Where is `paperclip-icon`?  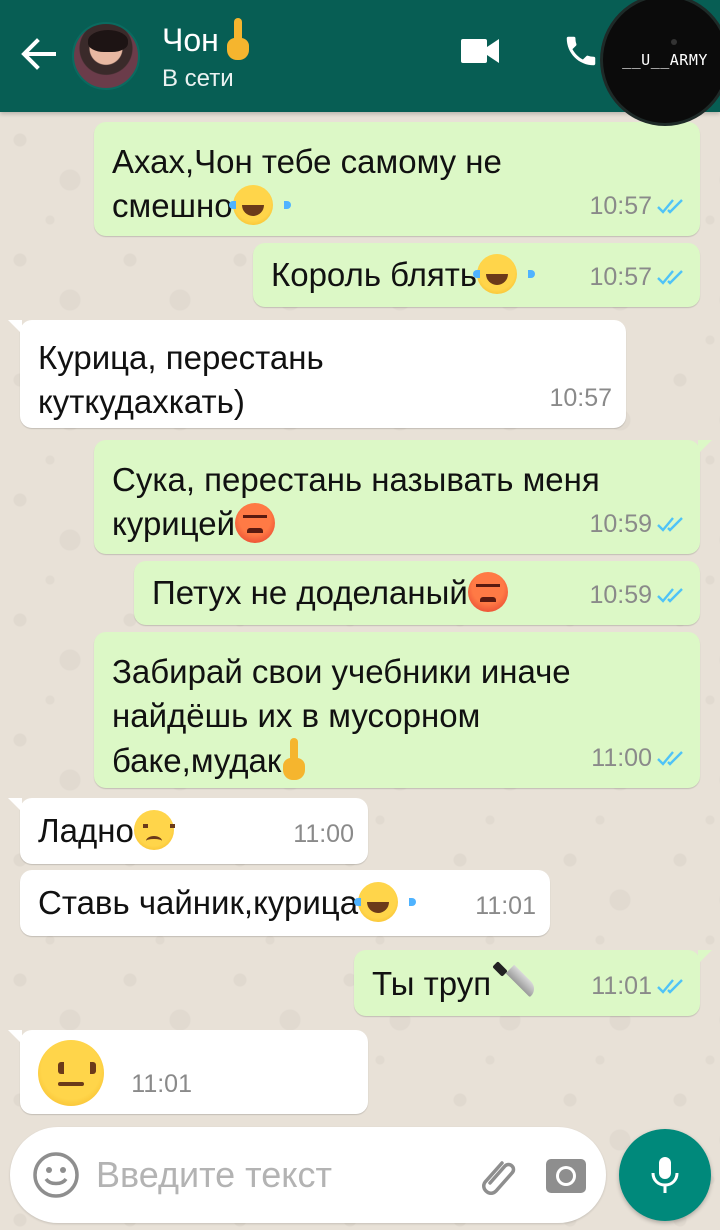
paperclip-icon is located at coordinates (499, 1178).